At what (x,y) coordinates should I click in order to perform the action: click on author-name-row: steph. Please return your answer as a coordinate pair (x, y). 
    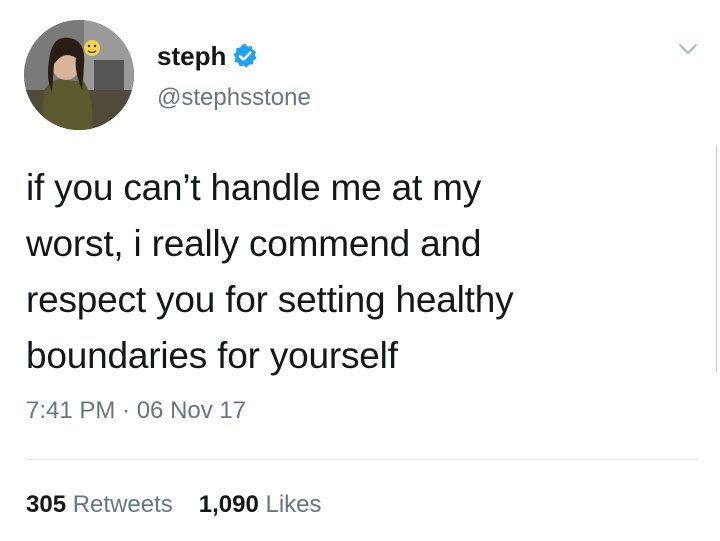
    Looking at the image, I should click on (207, 56).